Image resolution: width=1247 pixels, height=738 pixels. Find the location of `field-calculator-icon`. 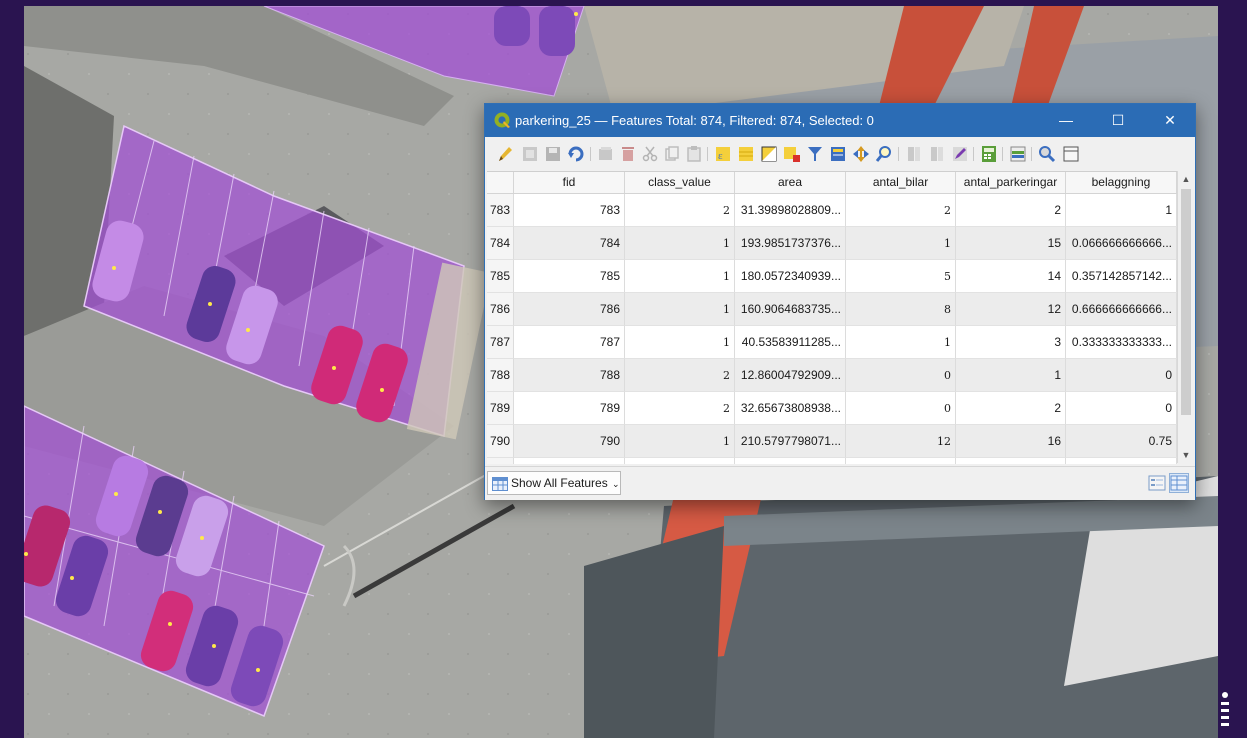

field-calculator-icon is located at coordinates (989, 154).